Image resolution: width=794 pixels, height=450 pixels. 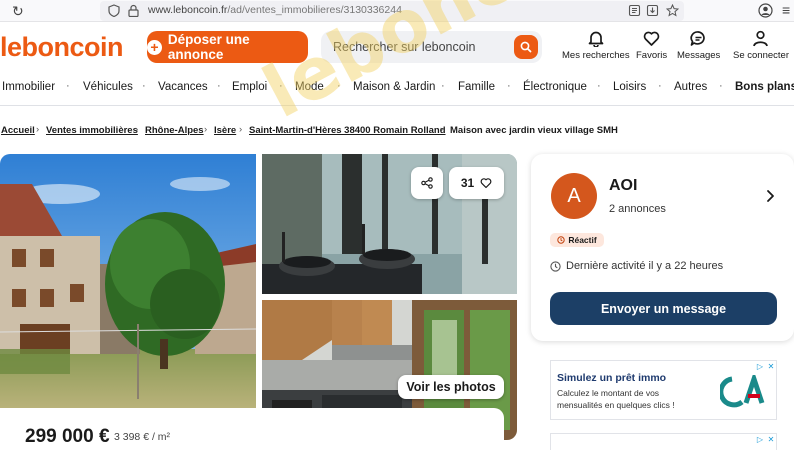 I want to click on category-bons-plans: Bons plans !, so click(x=764, y=87).